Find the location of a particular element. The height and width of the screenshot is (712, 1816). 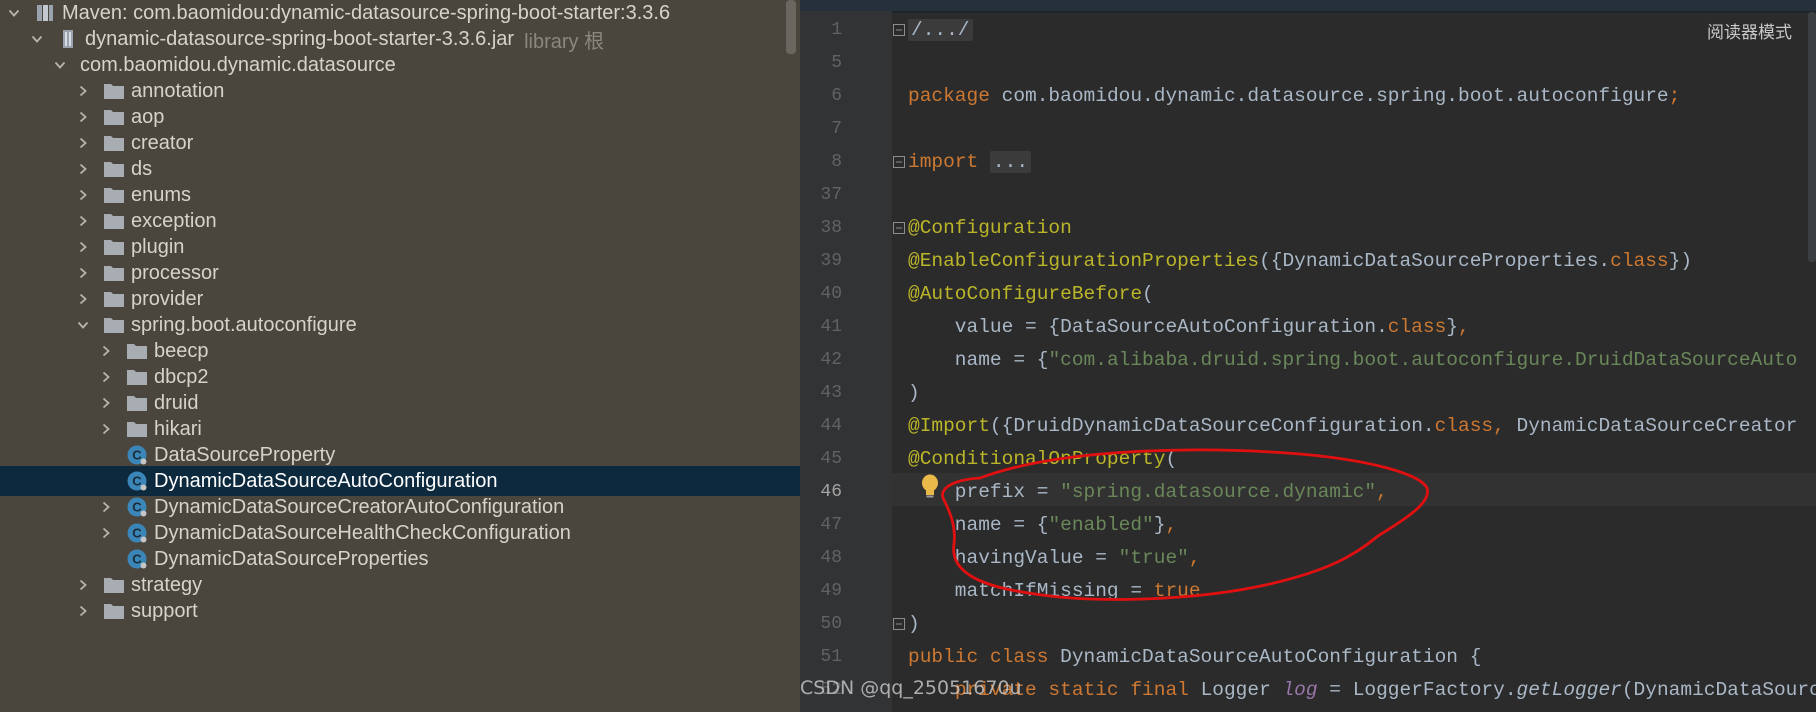

library-icon is located at coordinates (45, 13).